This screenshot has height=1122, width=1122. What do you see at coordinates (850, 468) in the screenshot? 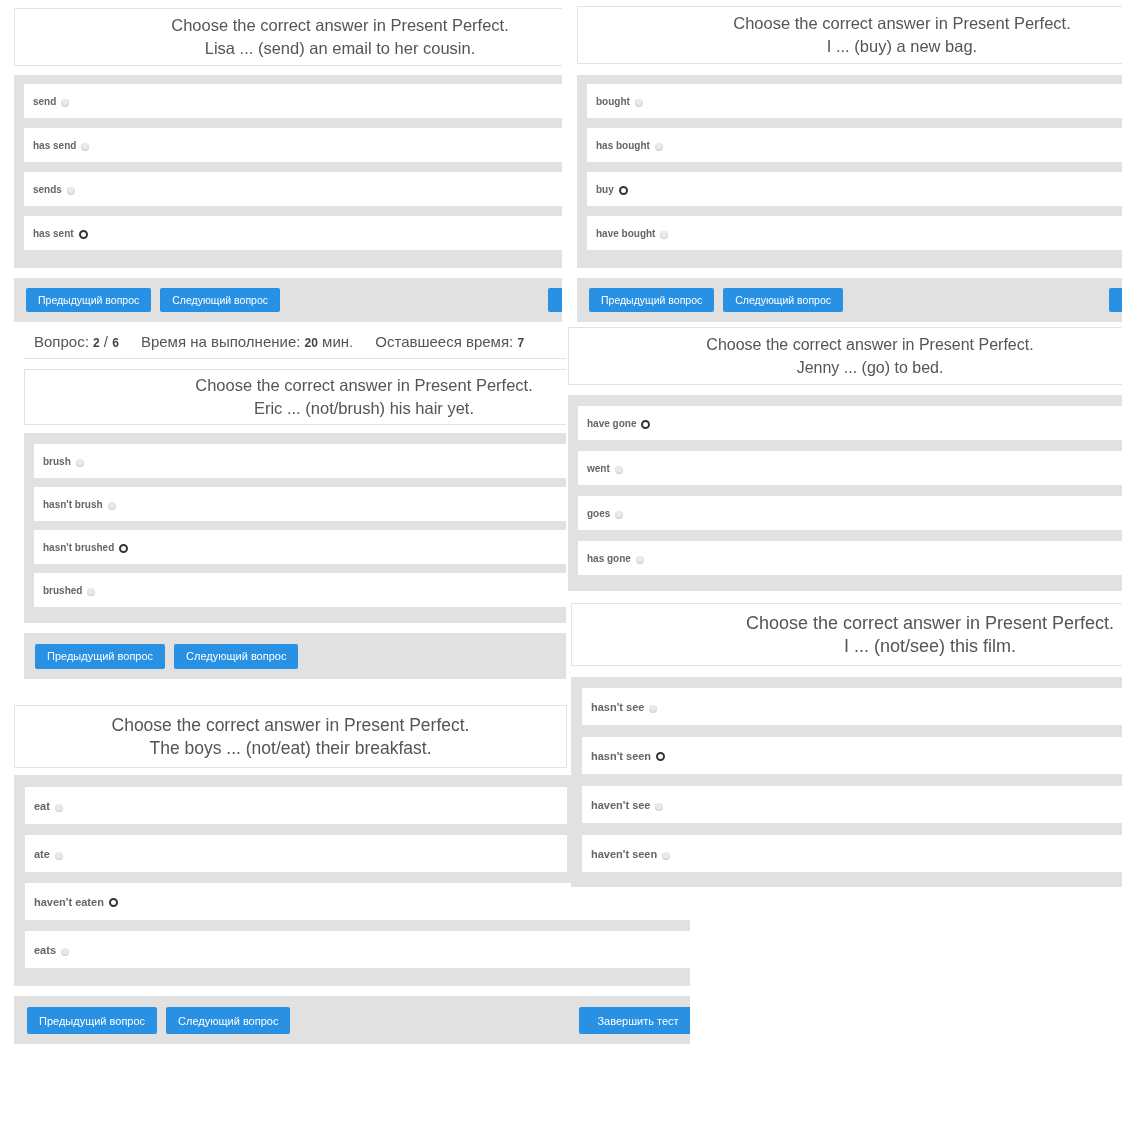
I see `answer-option: went` at bounding box center [850, 468].